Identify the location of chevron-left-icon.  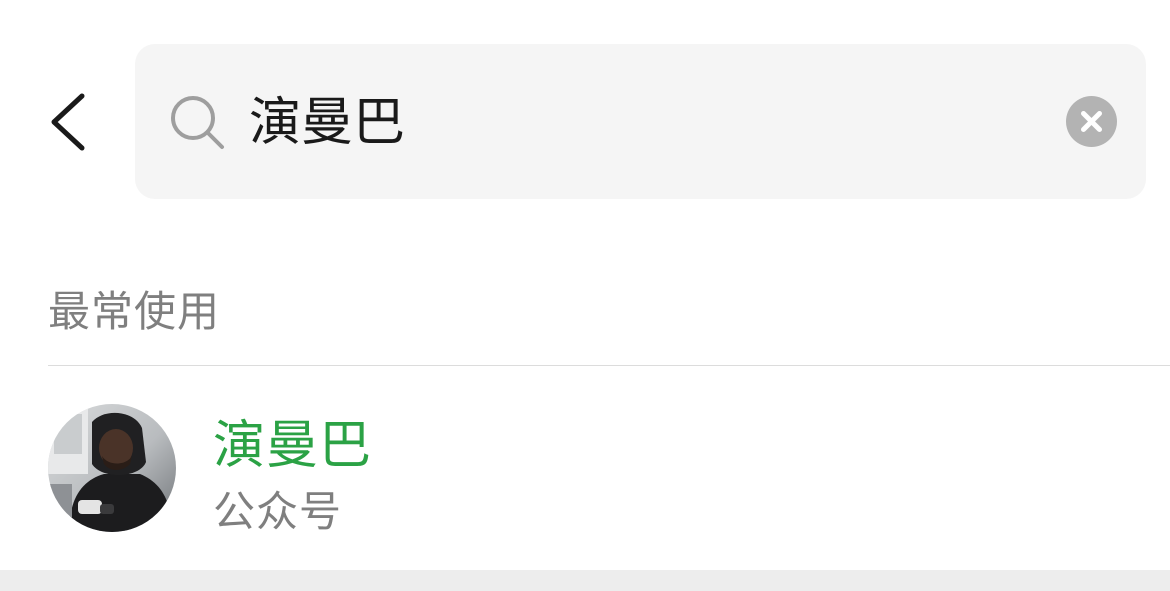
(68, 122).